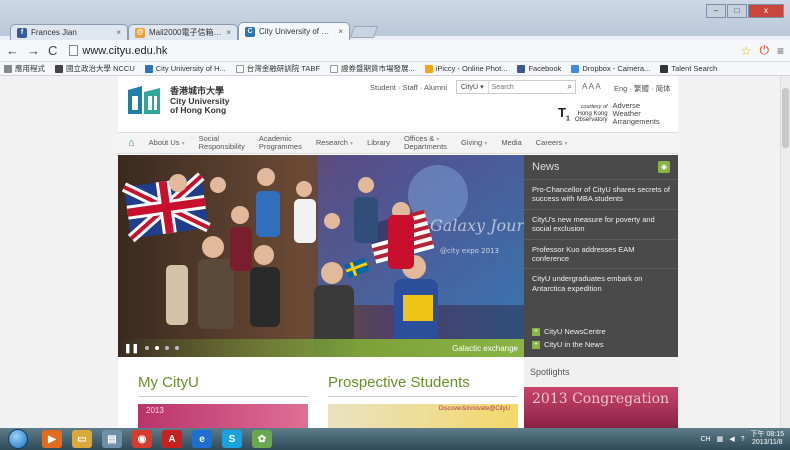 The image size is (790, 450). What do you see at coordinates (518, 87) in the screenshot?
I see `search-input` at bounding box center [518, 87].